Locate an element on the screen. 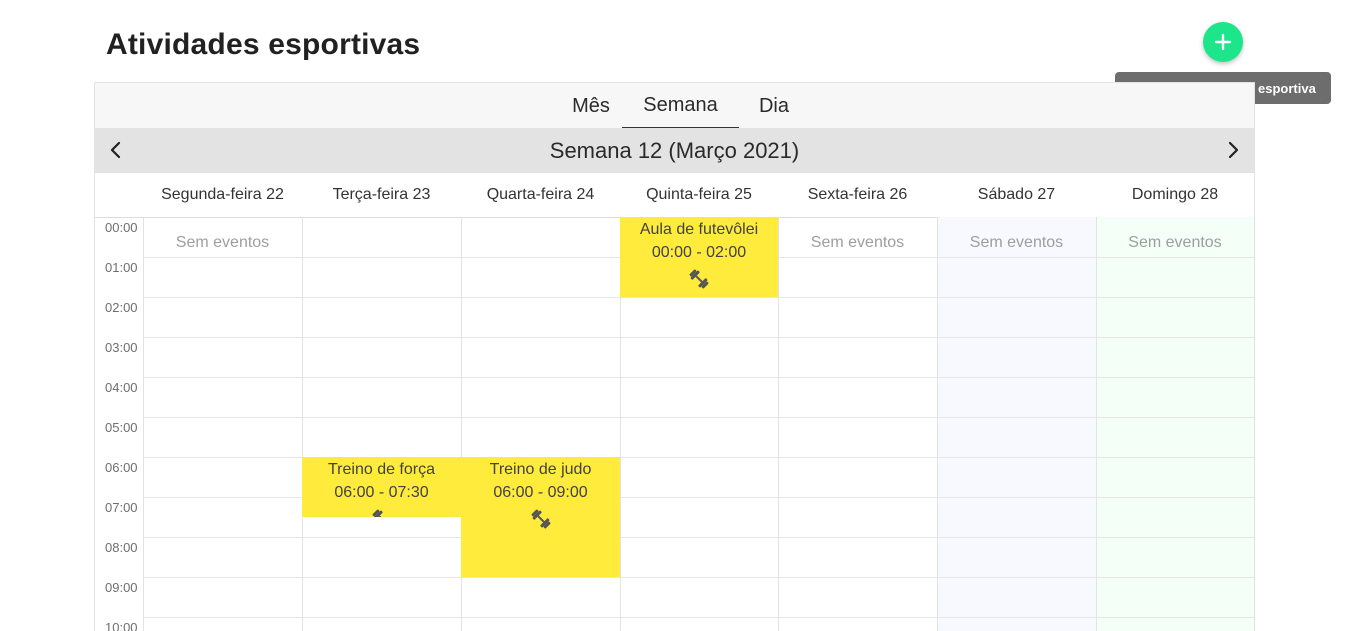 This screenshot has height=631, width=1345. day-header-tuesday: Terça-feira 23 is located at coordinates (381, 194).